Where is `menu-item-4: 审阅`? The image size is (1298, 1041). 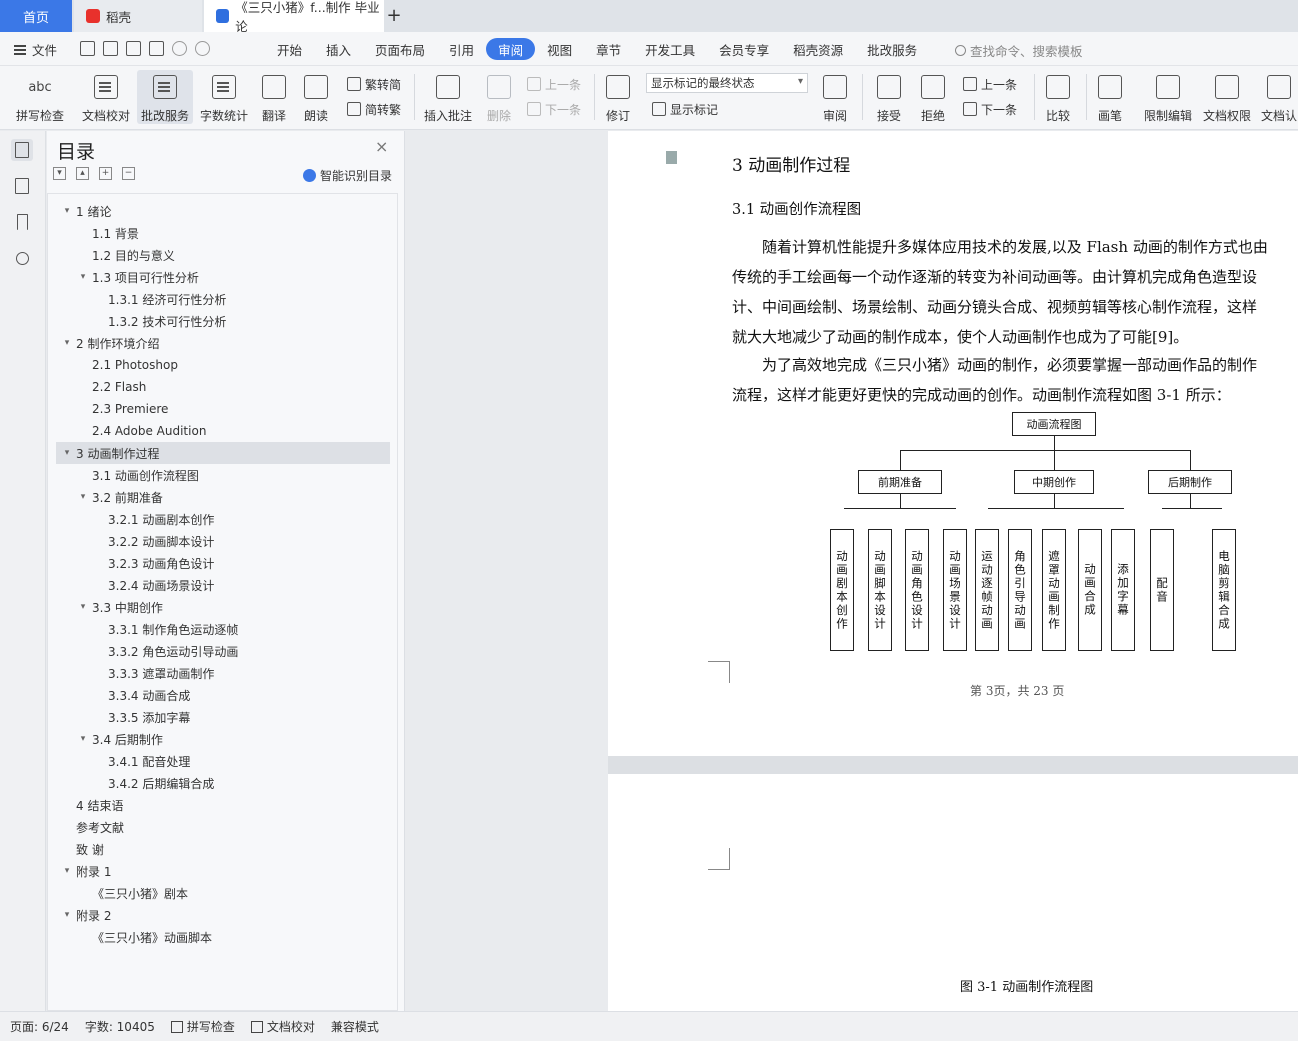 menu-item-4: 审阅 is located at coordinates (511, 49).